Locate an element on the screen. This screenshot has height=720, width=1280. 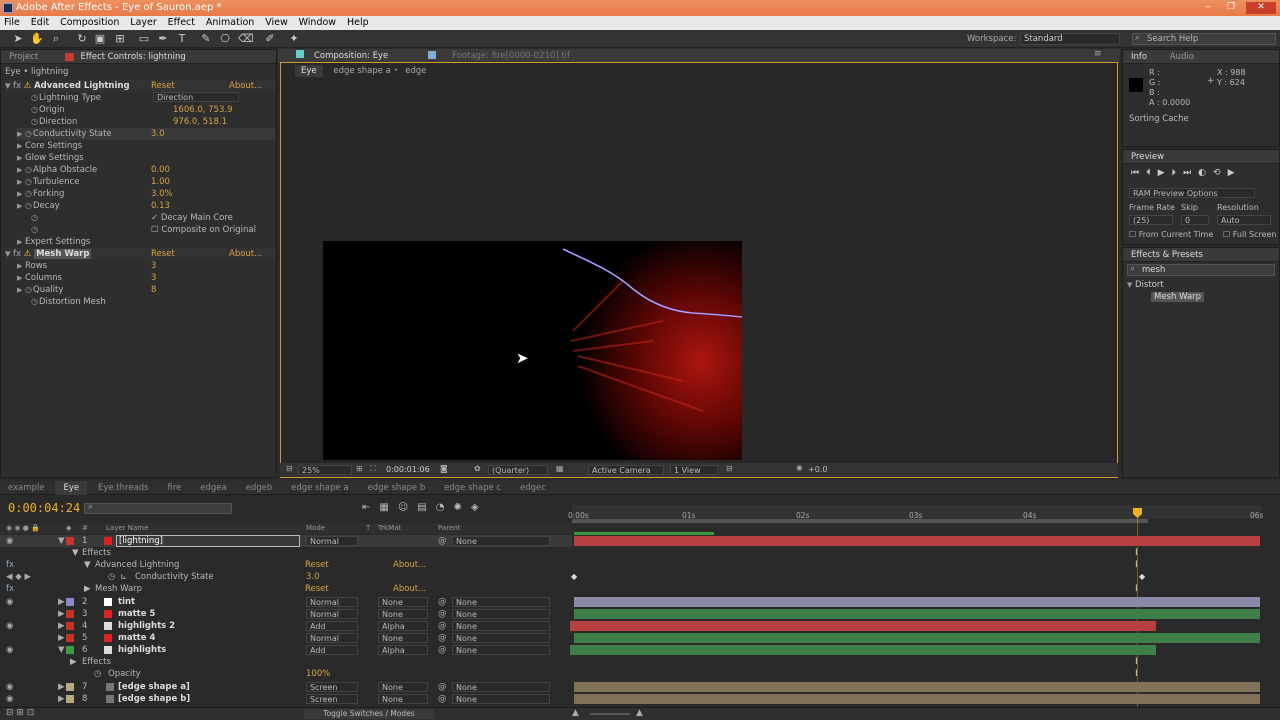
forking-value: 3.0% is located at coordinates (162, 194).